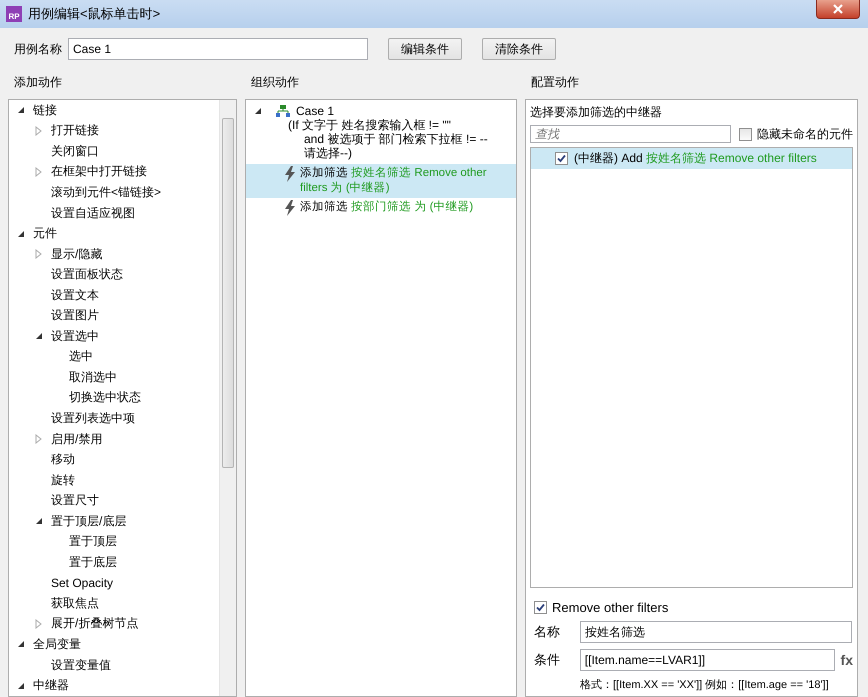  Describe the element at coordinates (94, 623) in the screenshot. I see `tree-item: 展开/折叠树节点` at that location.